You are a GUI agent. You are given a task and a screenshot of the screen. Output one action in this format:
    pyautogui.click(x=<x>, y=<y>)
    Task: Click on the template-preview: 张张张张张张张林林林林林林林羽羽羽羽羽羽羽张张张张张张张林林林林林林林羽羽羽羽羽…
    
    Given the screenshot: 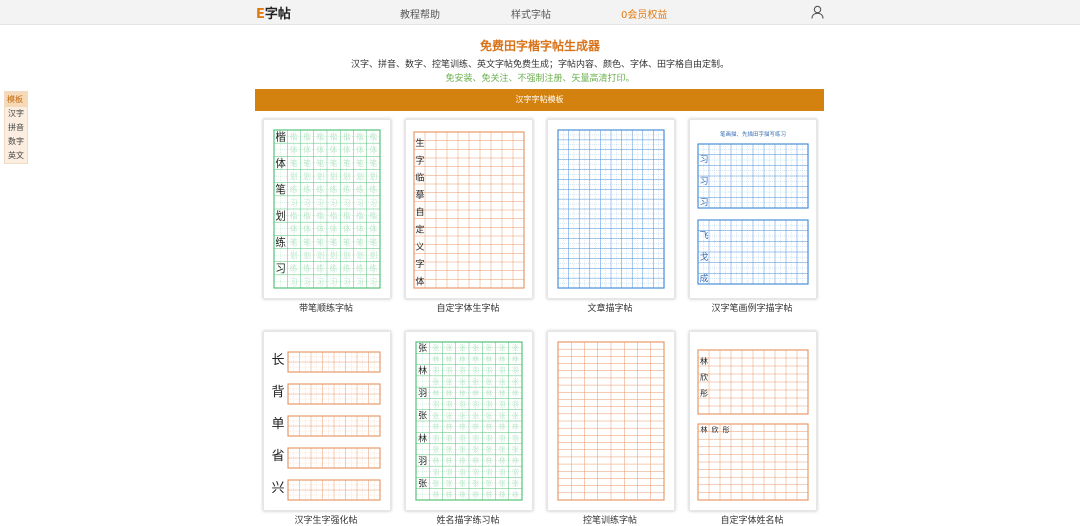 What is the action you would take?
    pyautogui.click(x=469, y=421)
    